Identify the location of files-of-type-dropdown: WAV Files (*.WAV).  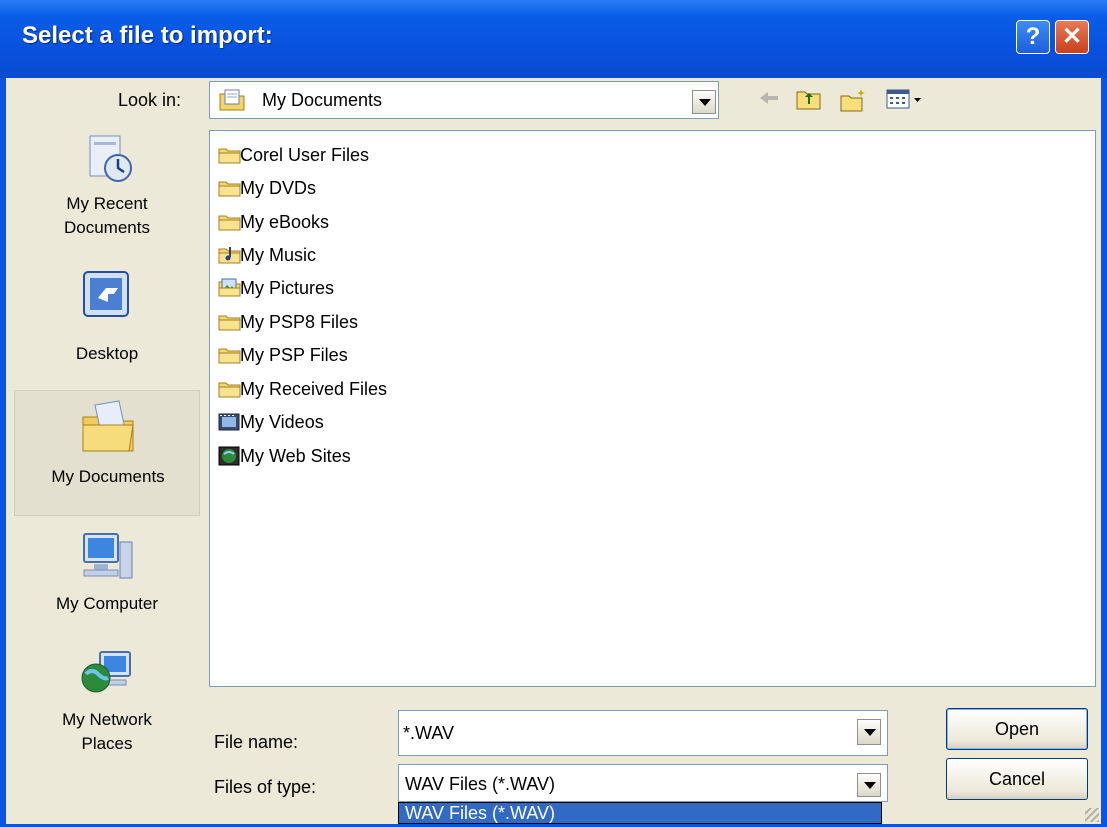
(643, 783).